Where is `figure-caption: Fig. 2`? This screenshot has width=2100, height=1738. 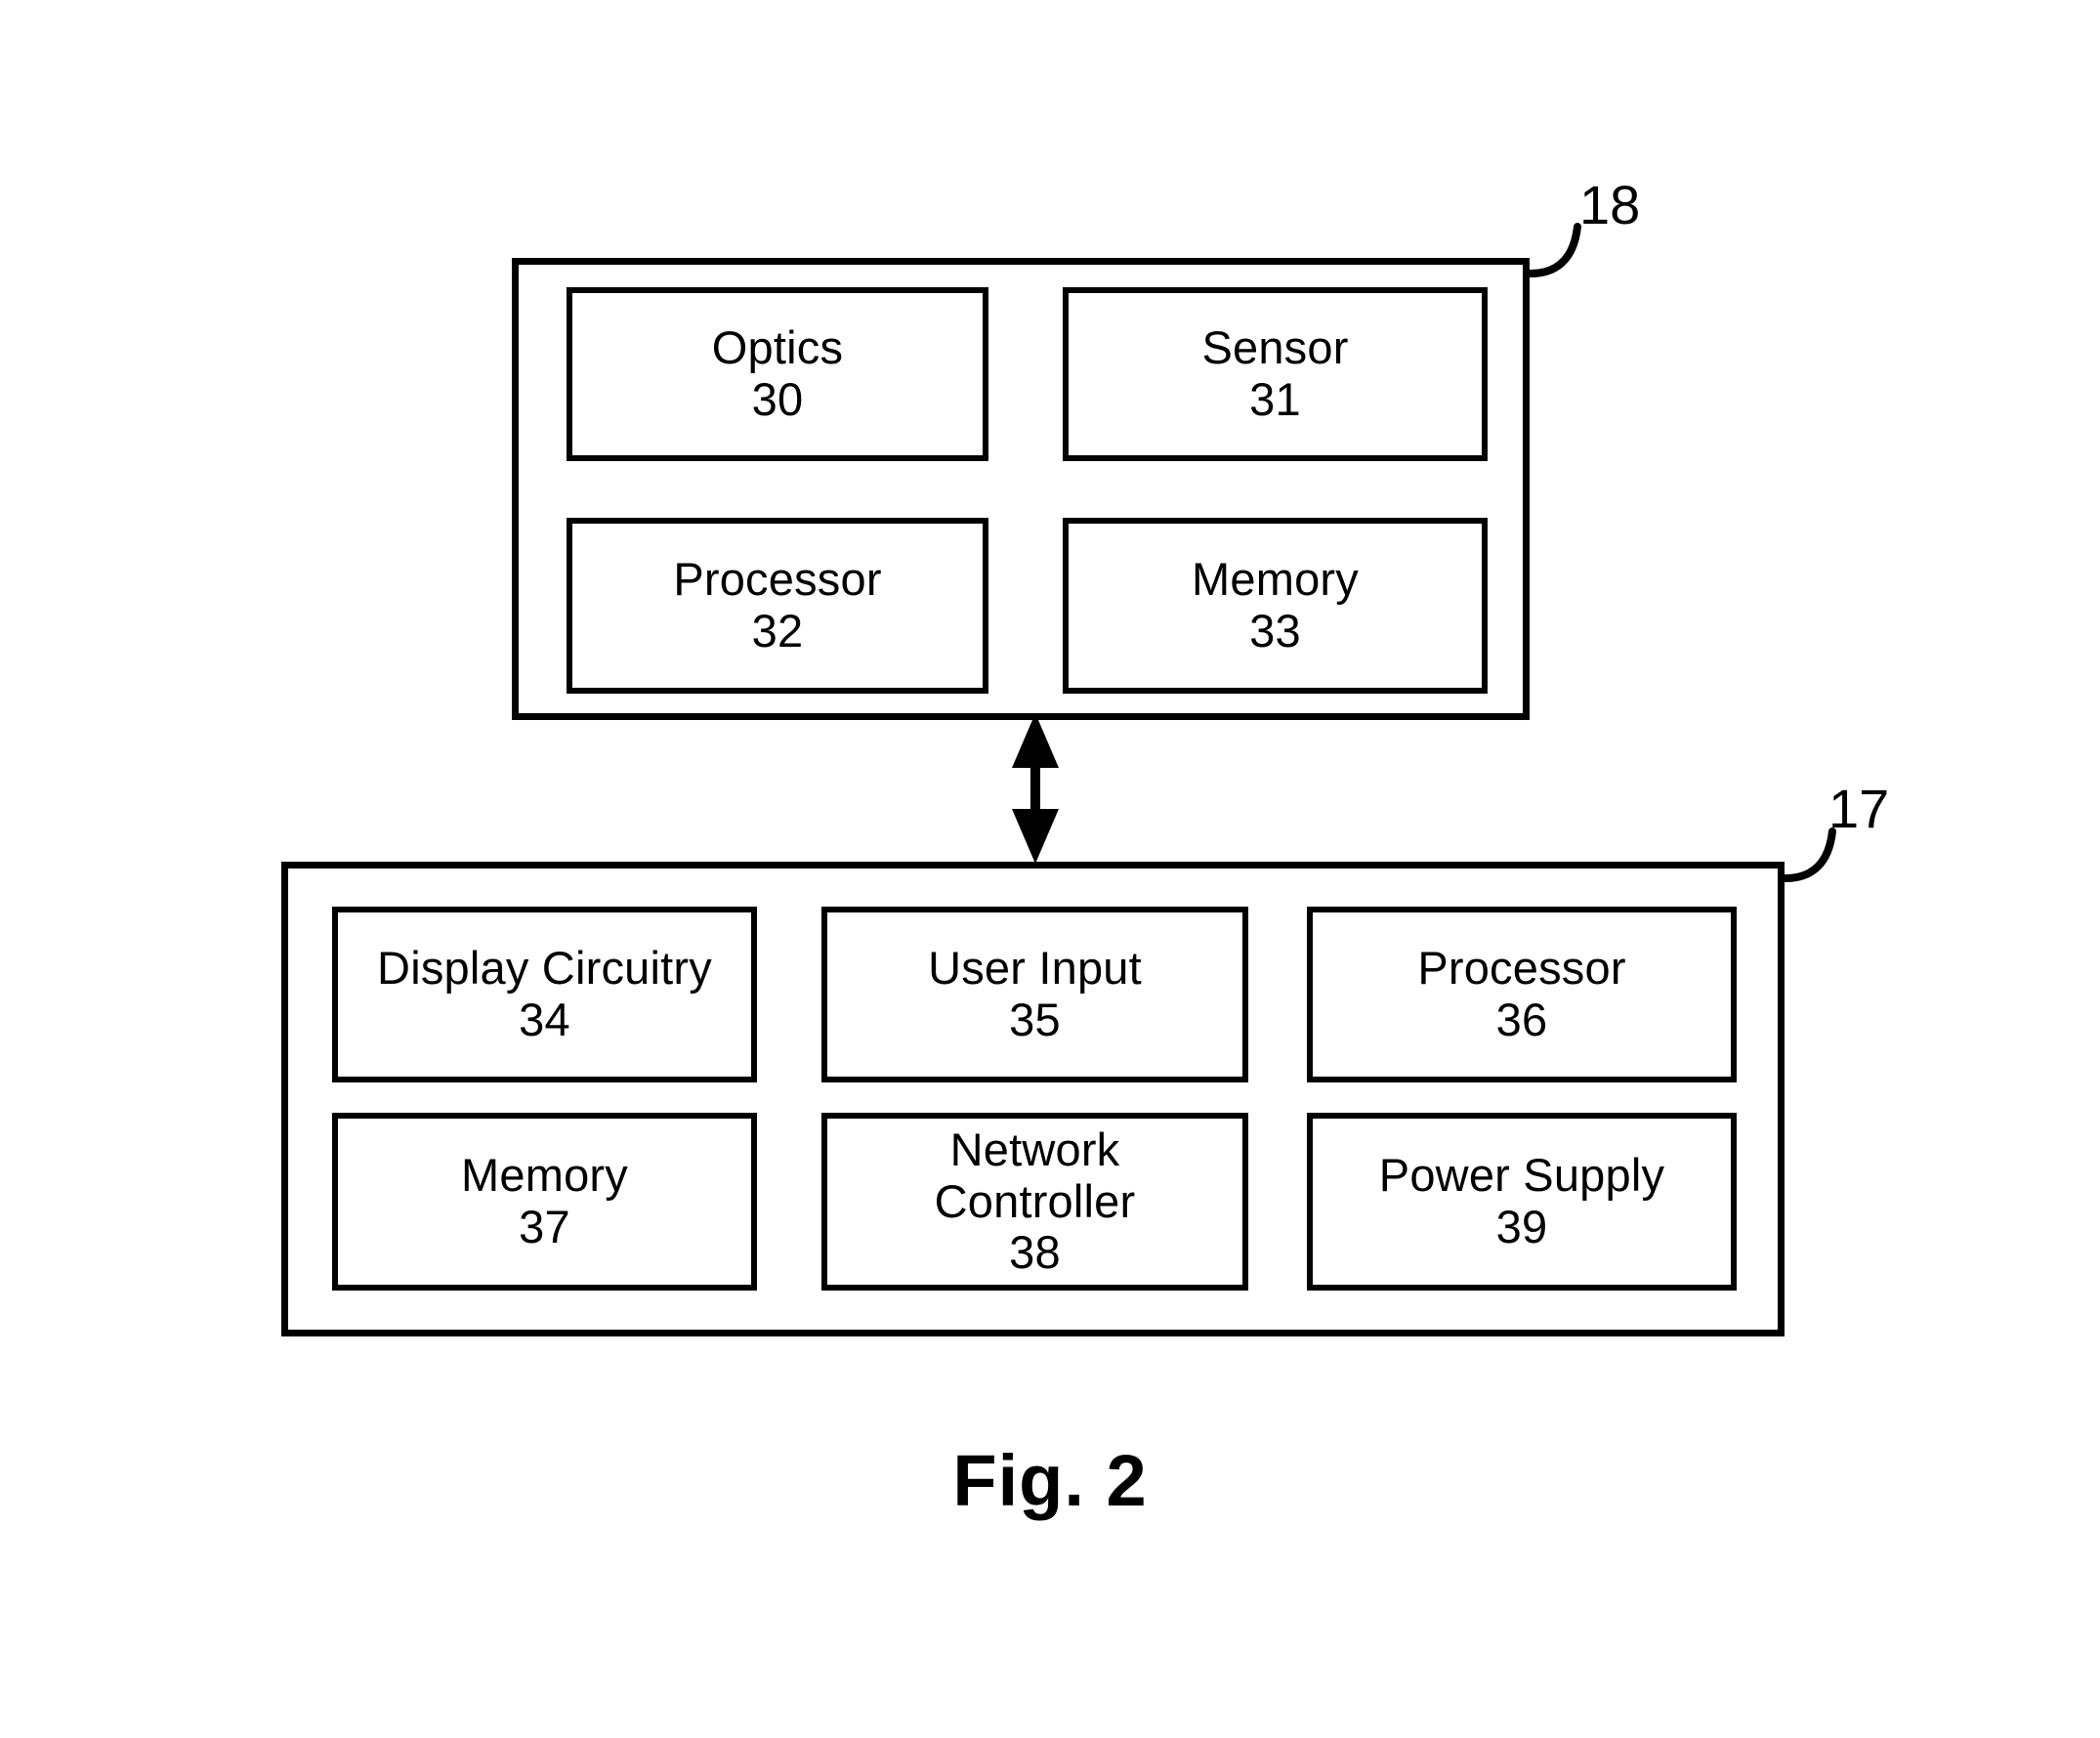 figure-caption: Fig. 2 is located at coordinates (1050, 1480).